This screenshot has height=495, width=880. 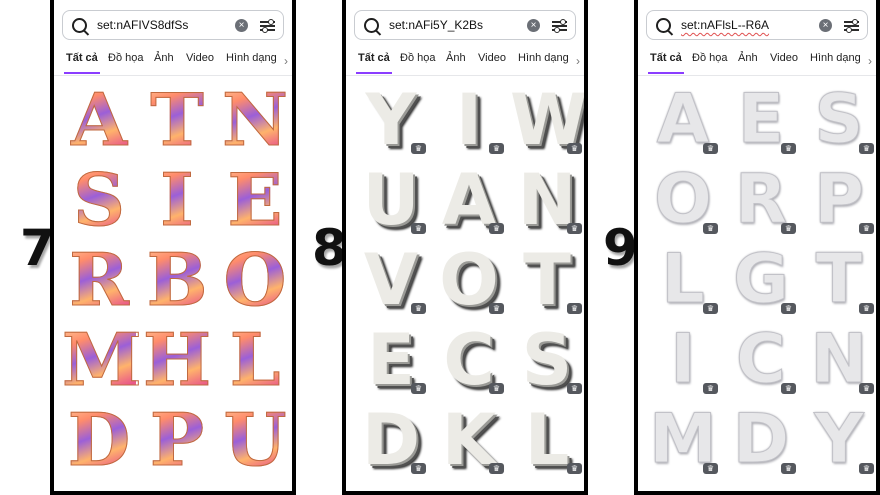 I want to click on result-item: T, so click(x=177, y=119).